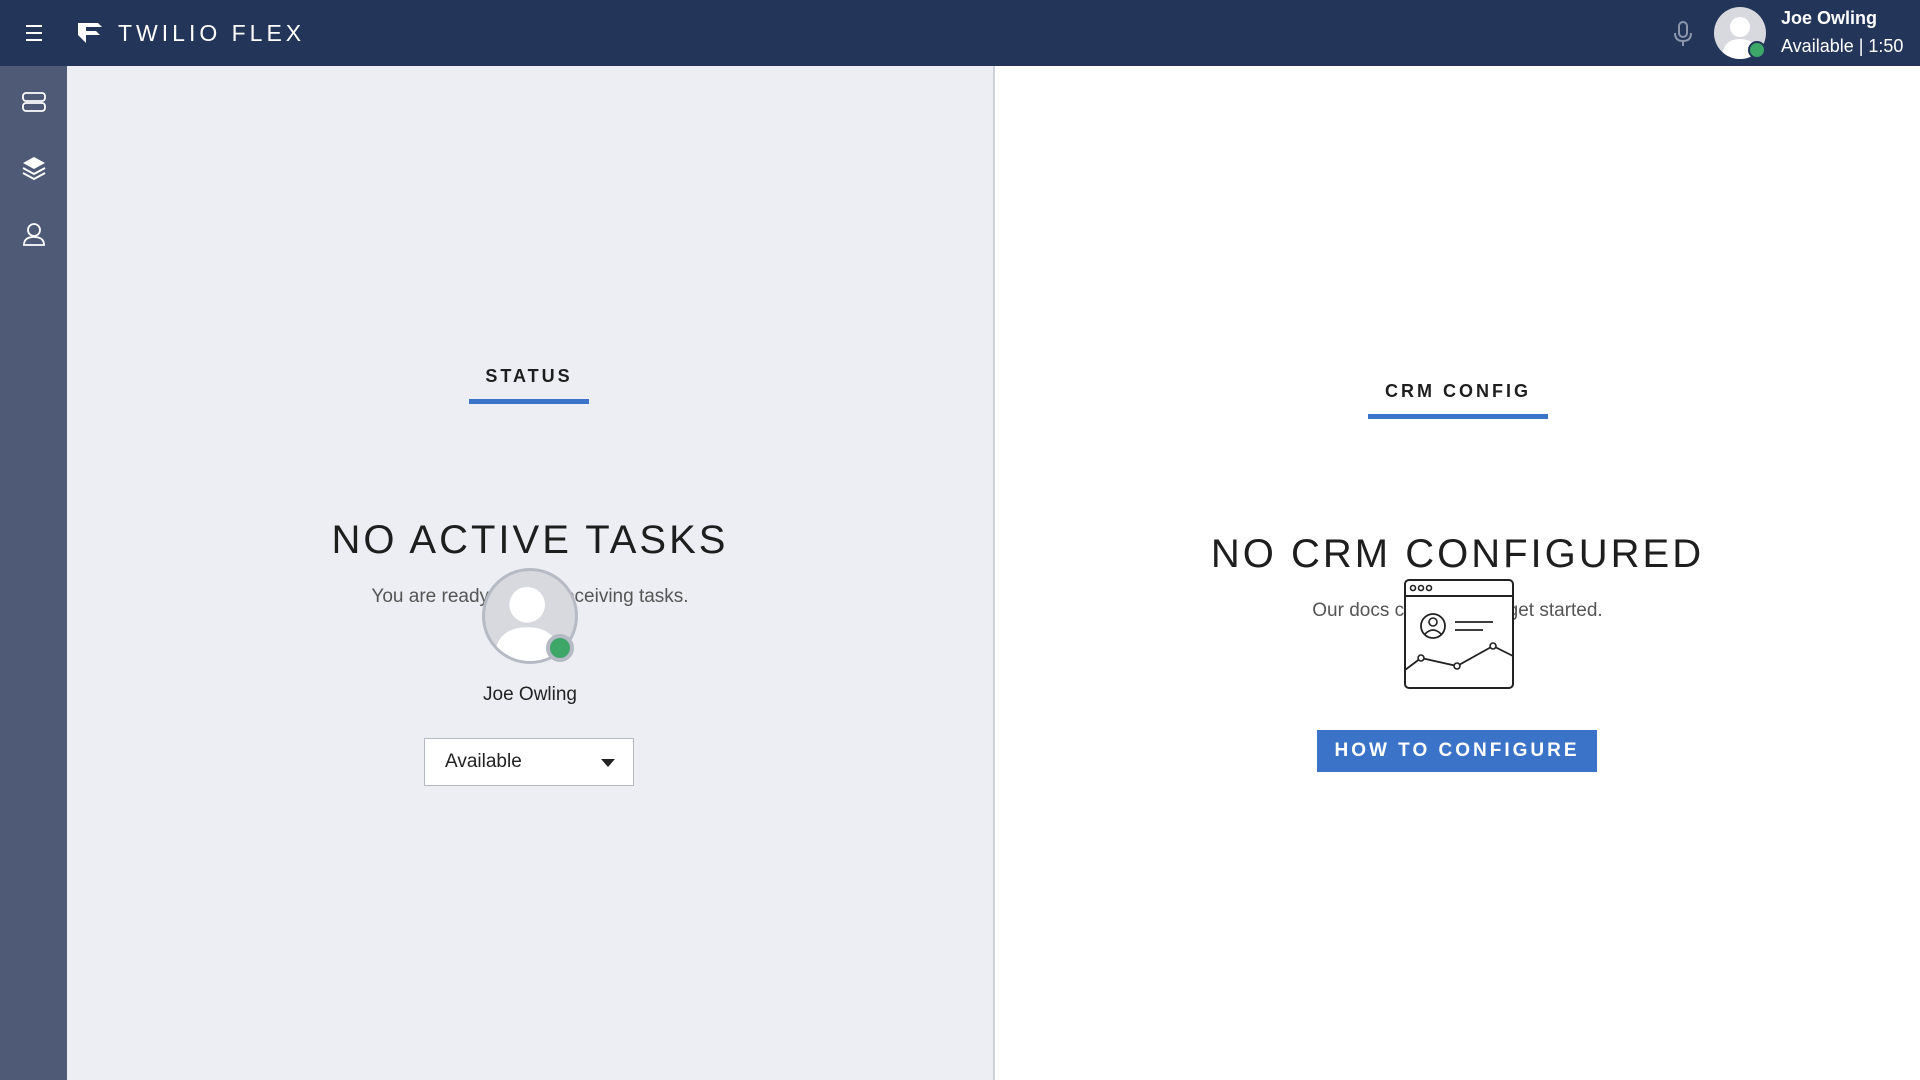  I want to click on activity-select: Available, so click(529, 762).